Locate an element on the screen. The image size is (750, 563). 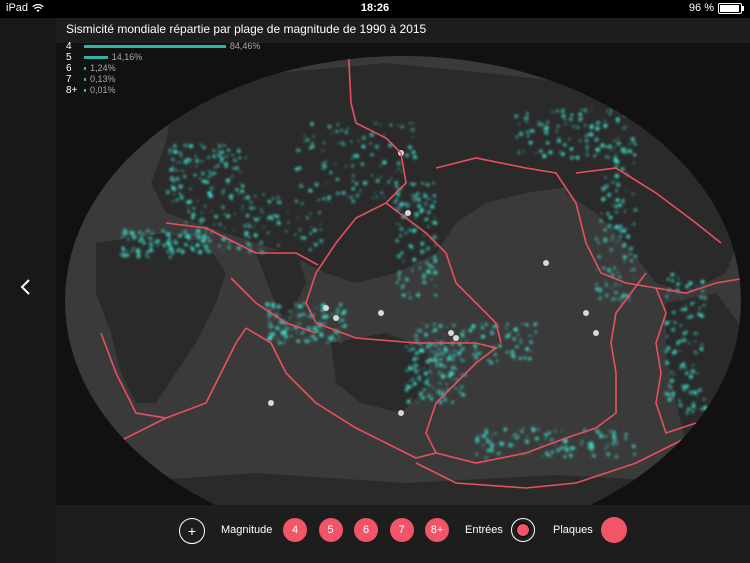
zoom-in-button: + is located at coordinates (192, 531).